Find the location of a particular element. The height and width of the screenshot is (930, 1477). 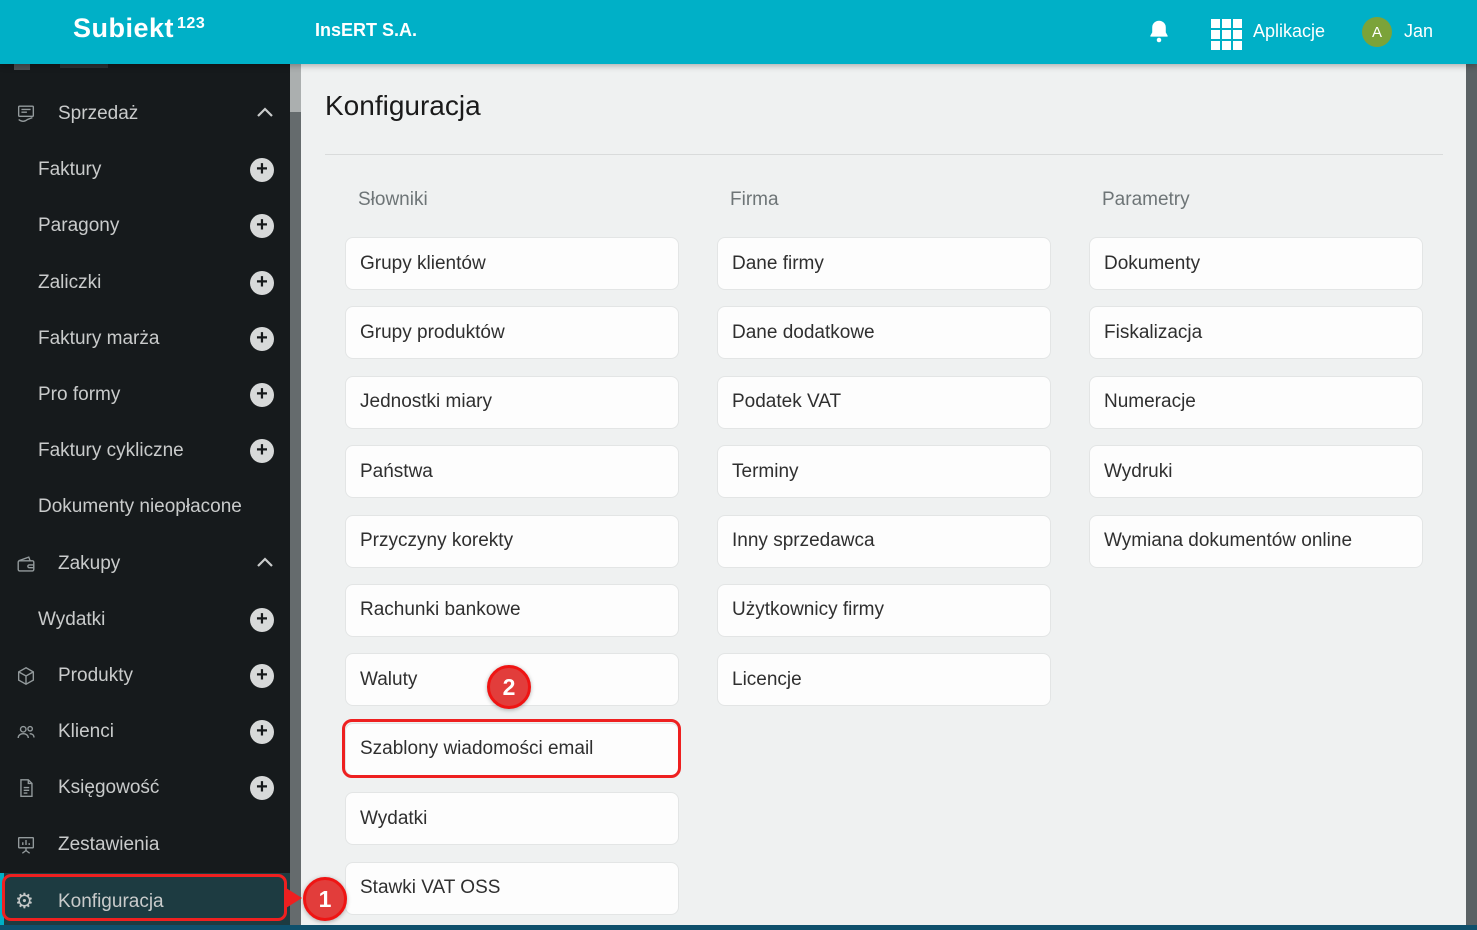

sidebar-item-label: Pro formy is located at coordinates (79, 394).